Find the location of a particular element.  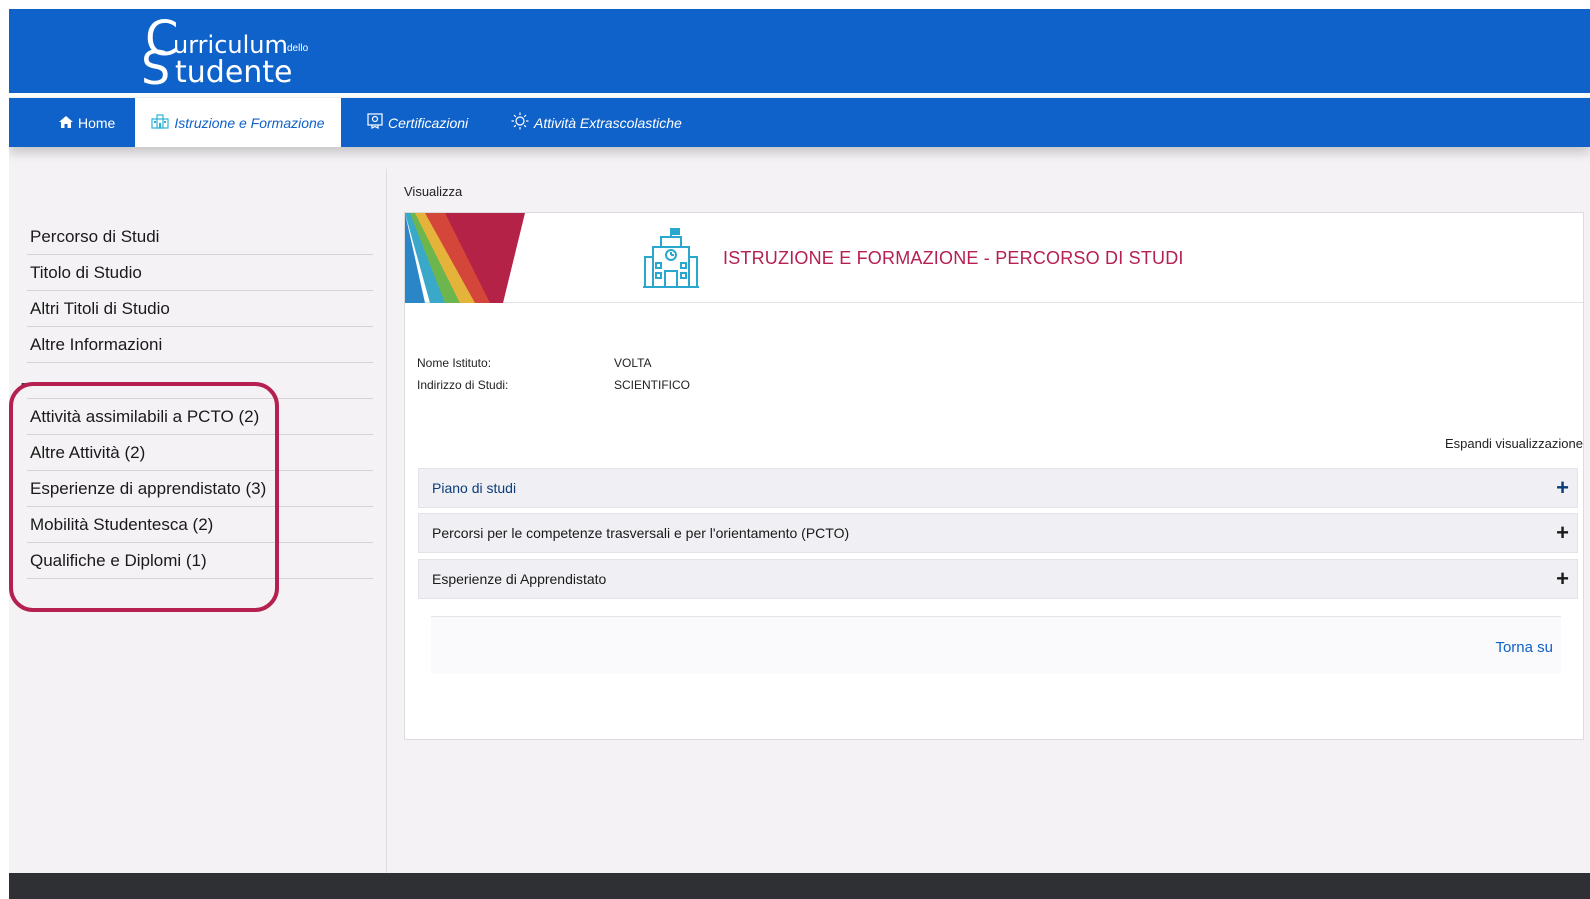

expand-view-link: Espandi visualizzazione is located at coordinates (1514, 443).